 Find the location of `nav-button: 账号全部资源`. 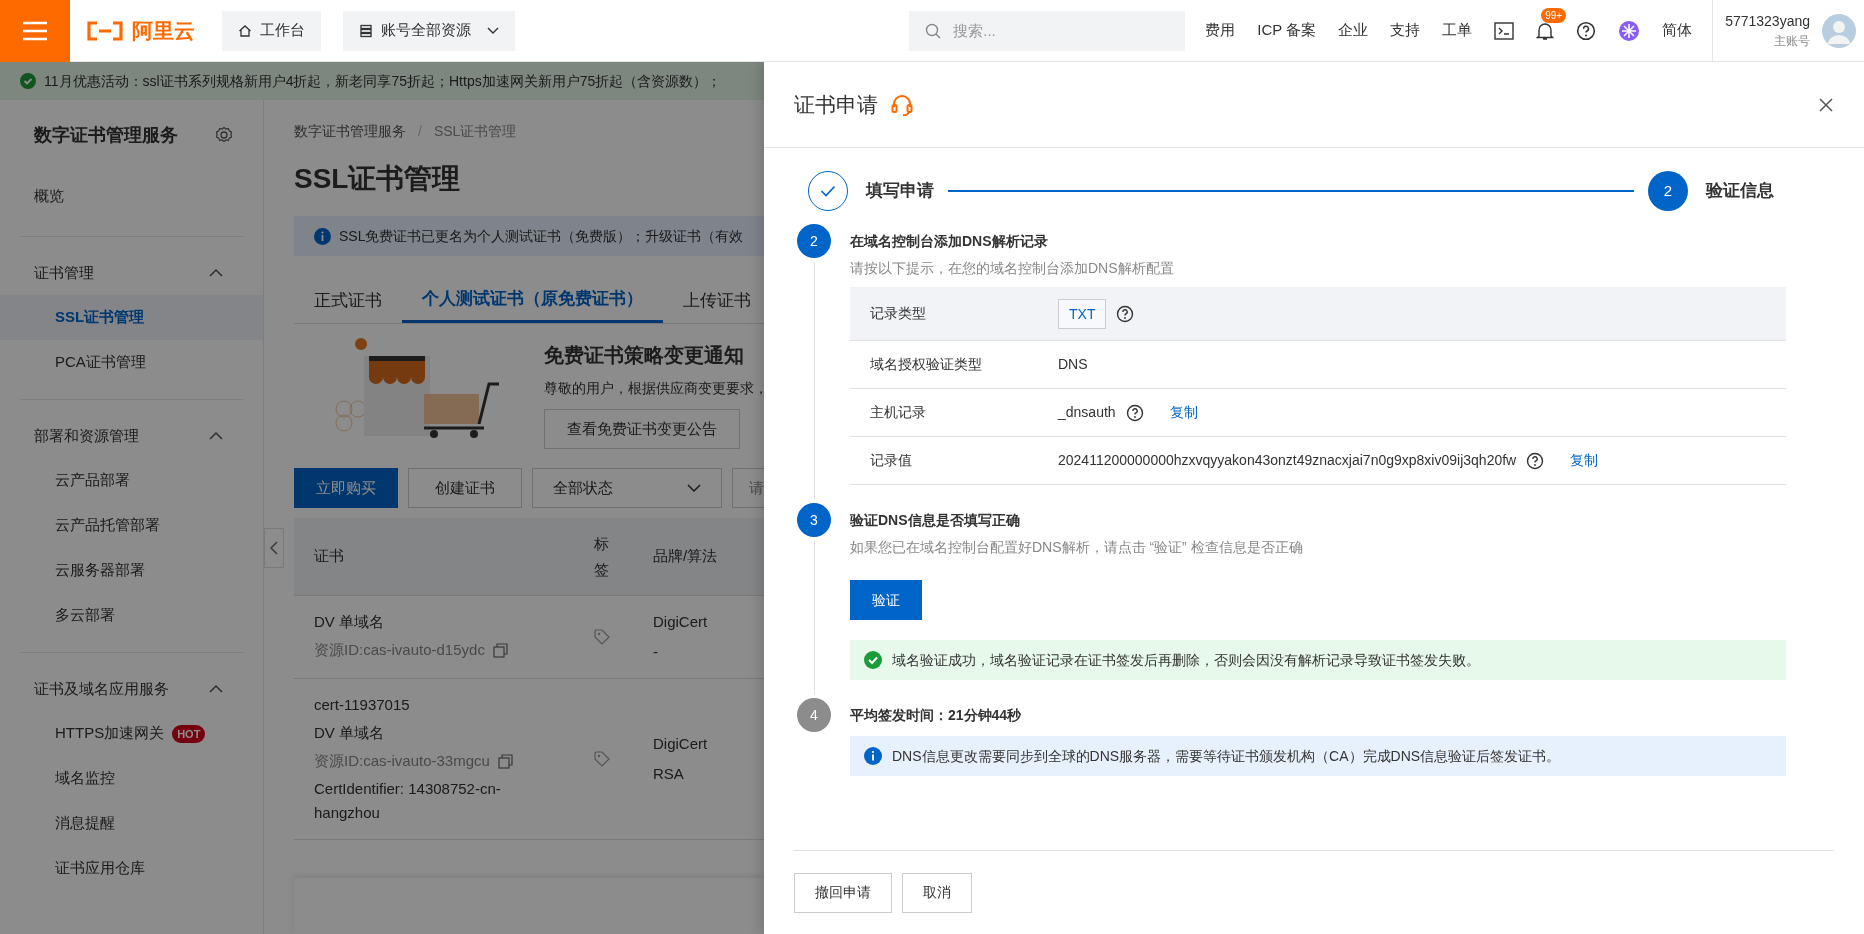

nav-button: 账号全部资源 is located at coordinates (429, 30).